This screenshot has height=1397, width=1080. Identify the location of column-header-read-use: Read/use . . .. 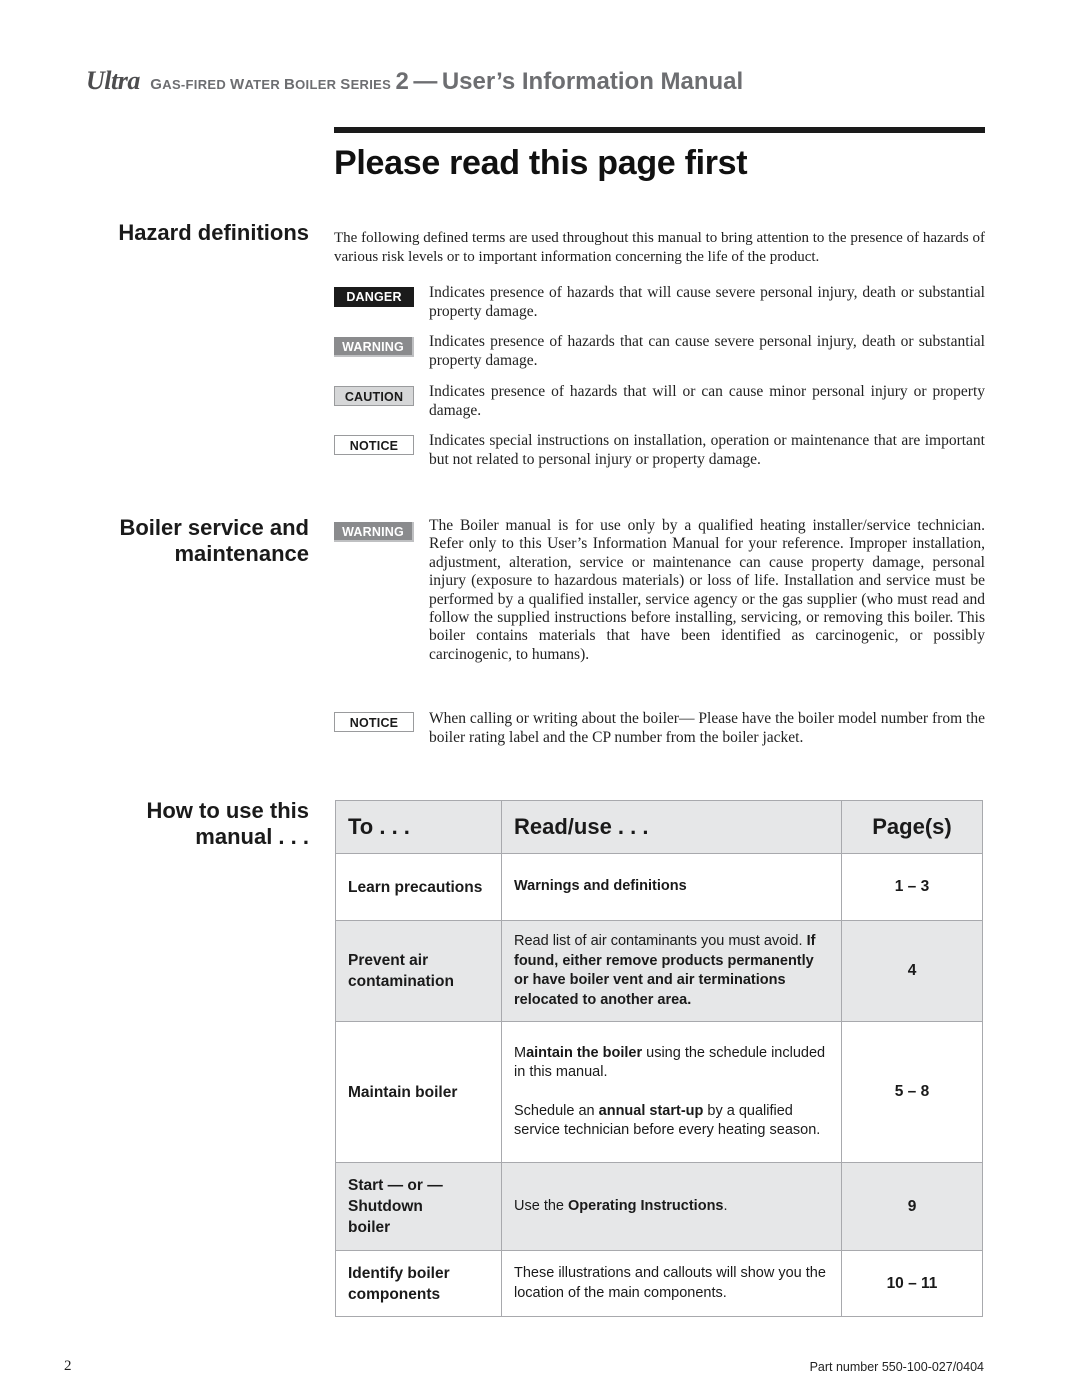
(671, 827).